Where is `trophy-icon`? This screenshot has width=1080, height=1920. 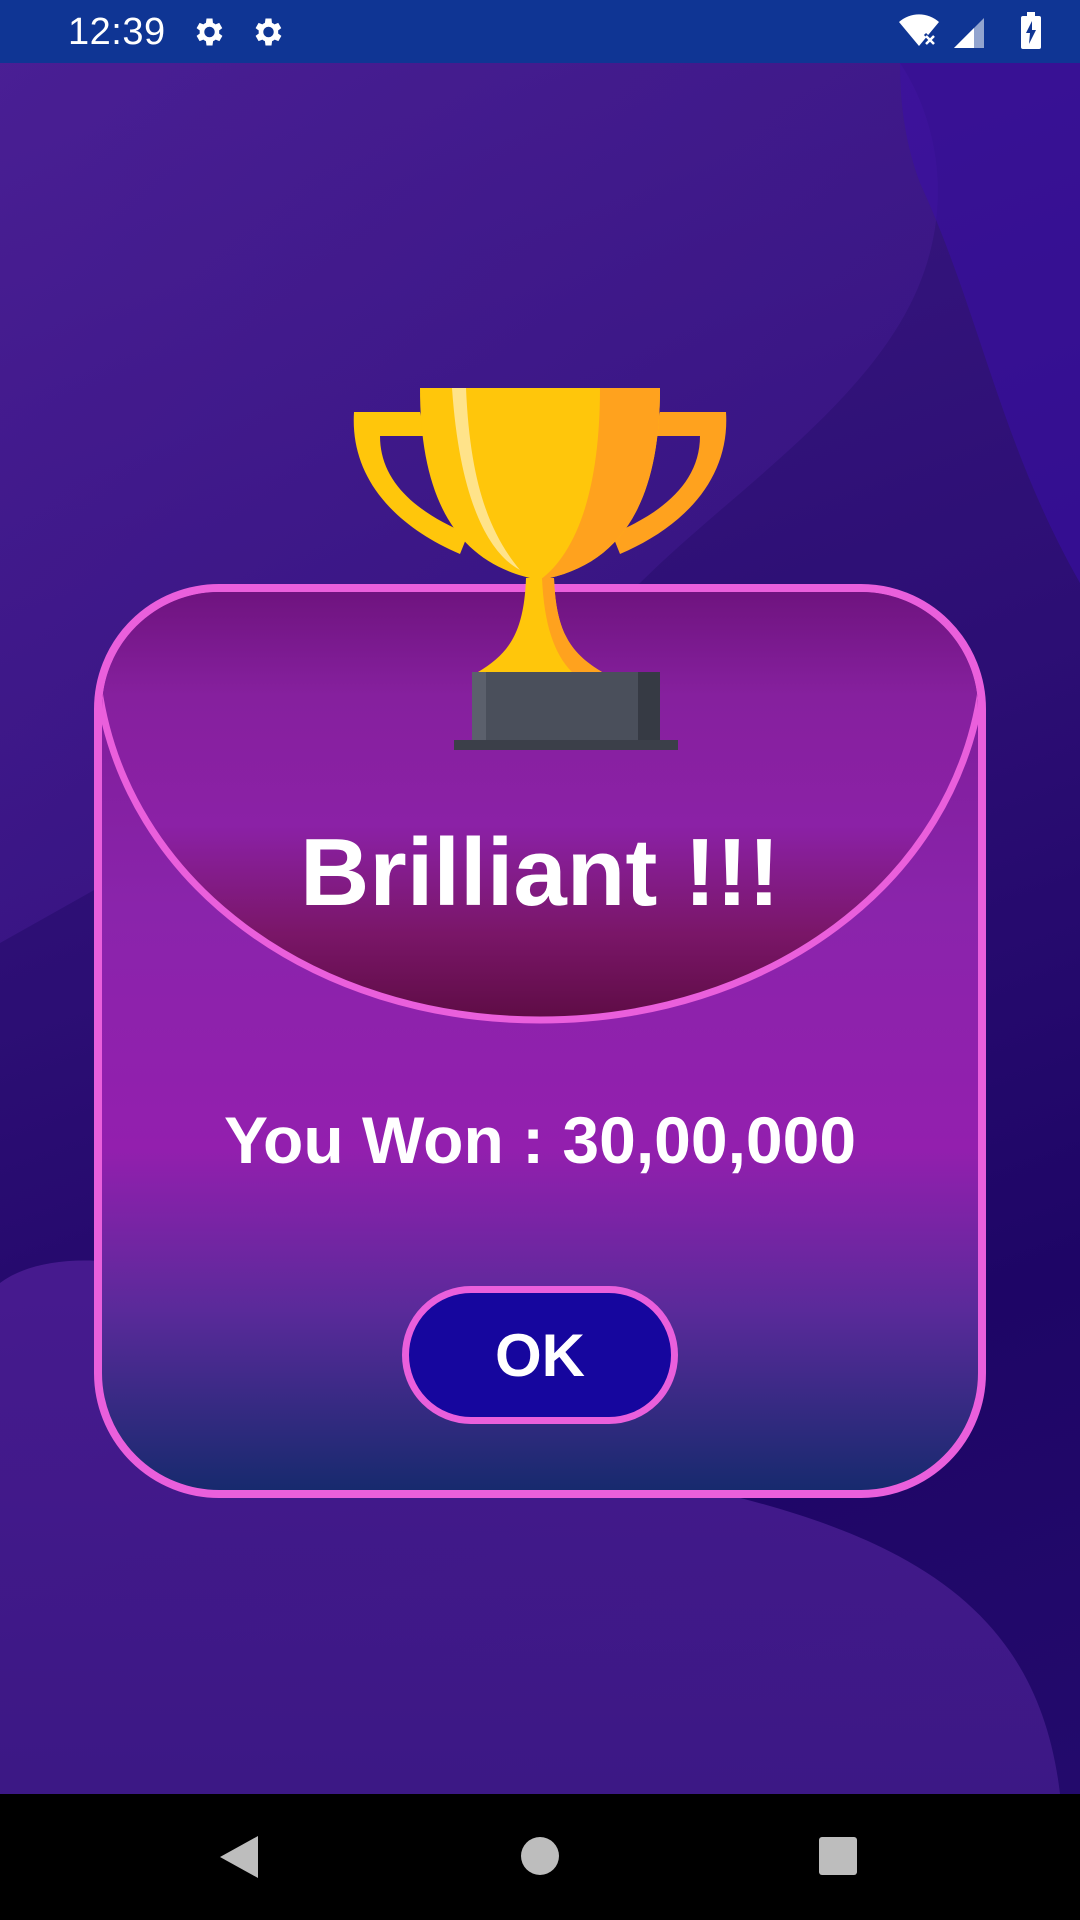 trophy-icon is located at coordinates (540, 569).